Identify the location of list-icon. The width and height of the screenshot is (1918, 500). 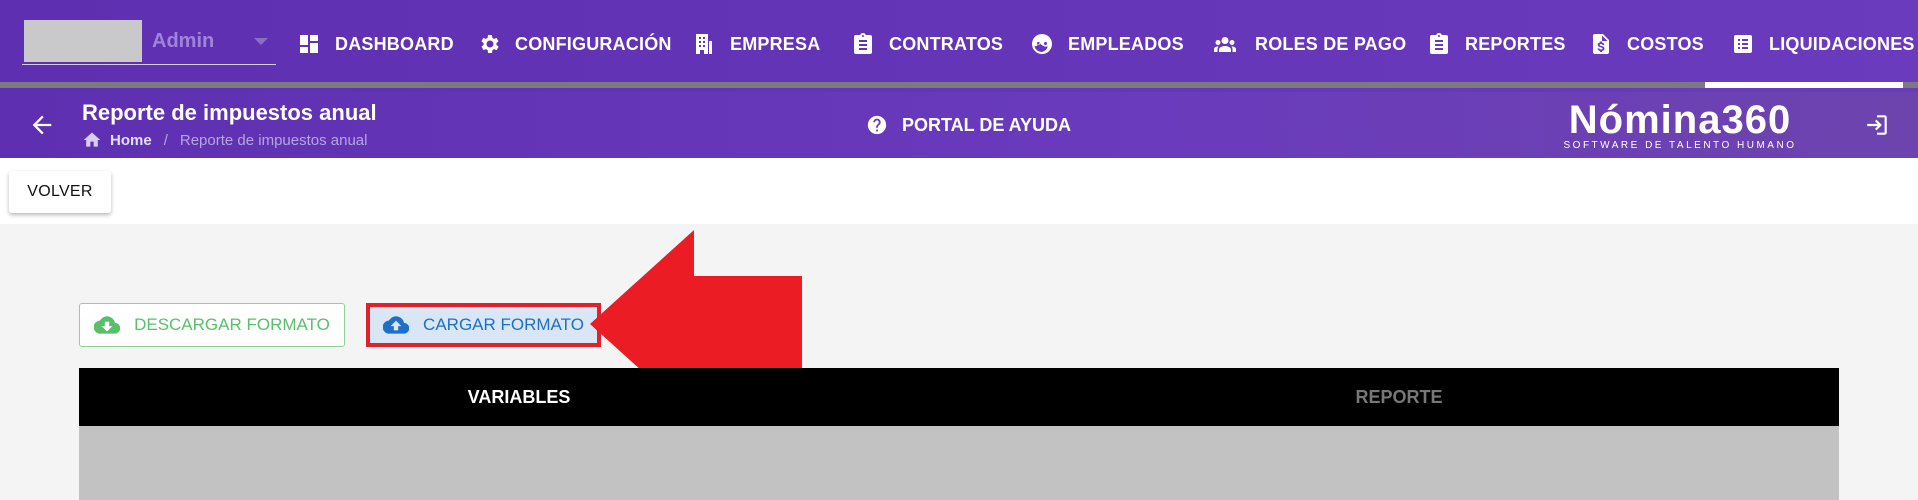
(1743, 44).